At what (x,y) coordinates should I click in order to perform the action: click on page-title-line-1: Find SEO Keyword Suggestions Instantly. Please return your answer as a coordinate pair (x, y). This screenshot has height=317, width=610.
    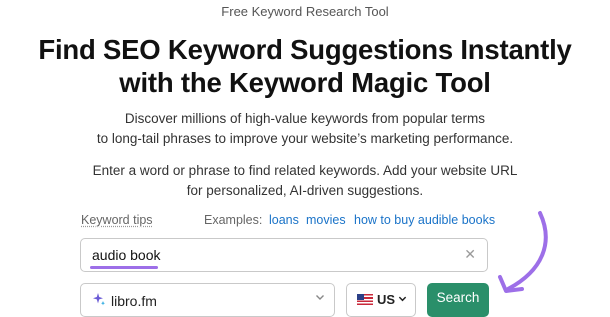
    Looking at the image, I should click on (305, 49).